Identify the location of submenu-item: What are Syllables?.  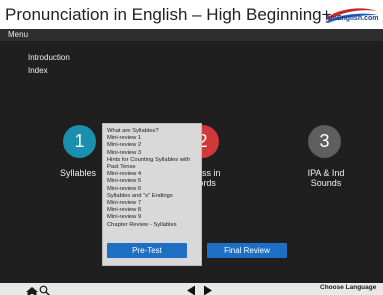
(154, 131).